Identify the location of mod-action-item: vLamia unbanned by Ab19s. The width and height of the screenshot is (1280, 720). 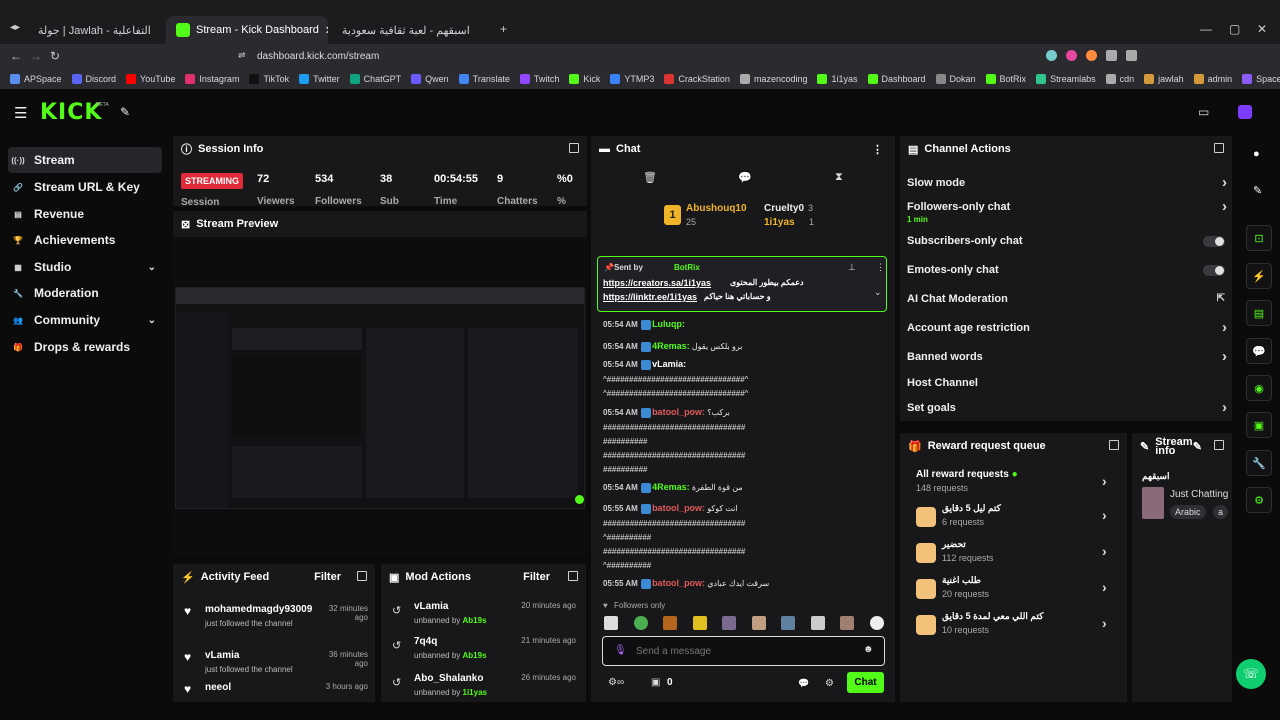
(464, 613).